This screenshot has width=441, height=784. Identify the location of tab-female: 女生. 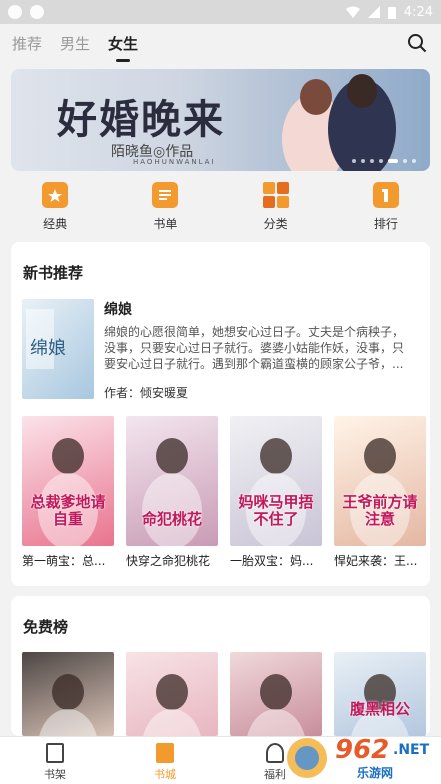
(123, 43).